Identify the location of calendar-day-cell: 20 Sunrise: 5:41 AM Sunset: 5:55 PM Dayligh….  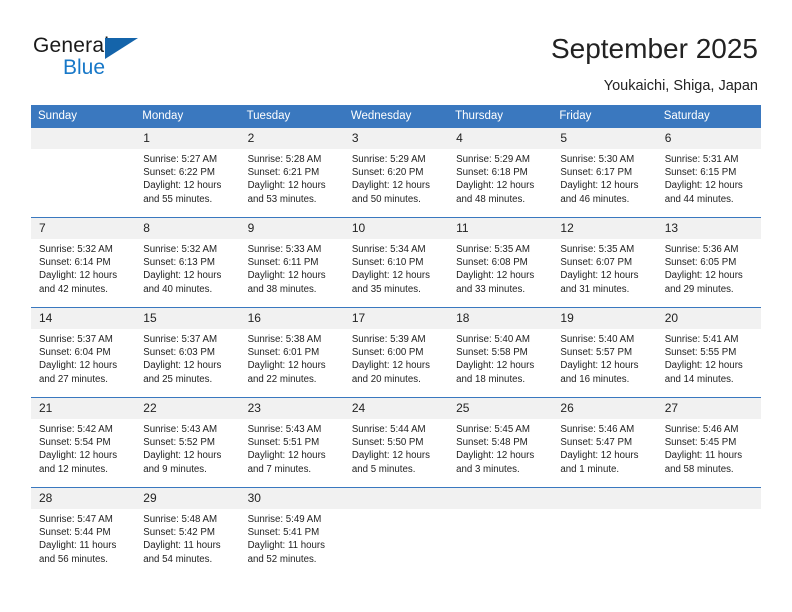
(708, 352).